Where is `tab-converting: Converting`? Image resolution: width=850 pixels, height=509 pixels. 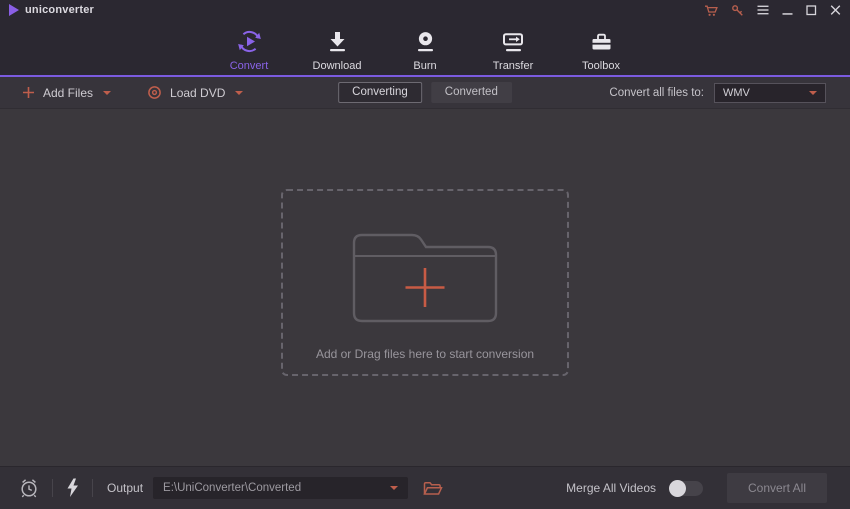 tab-converting: Converting is located at coordinates (380, 92).